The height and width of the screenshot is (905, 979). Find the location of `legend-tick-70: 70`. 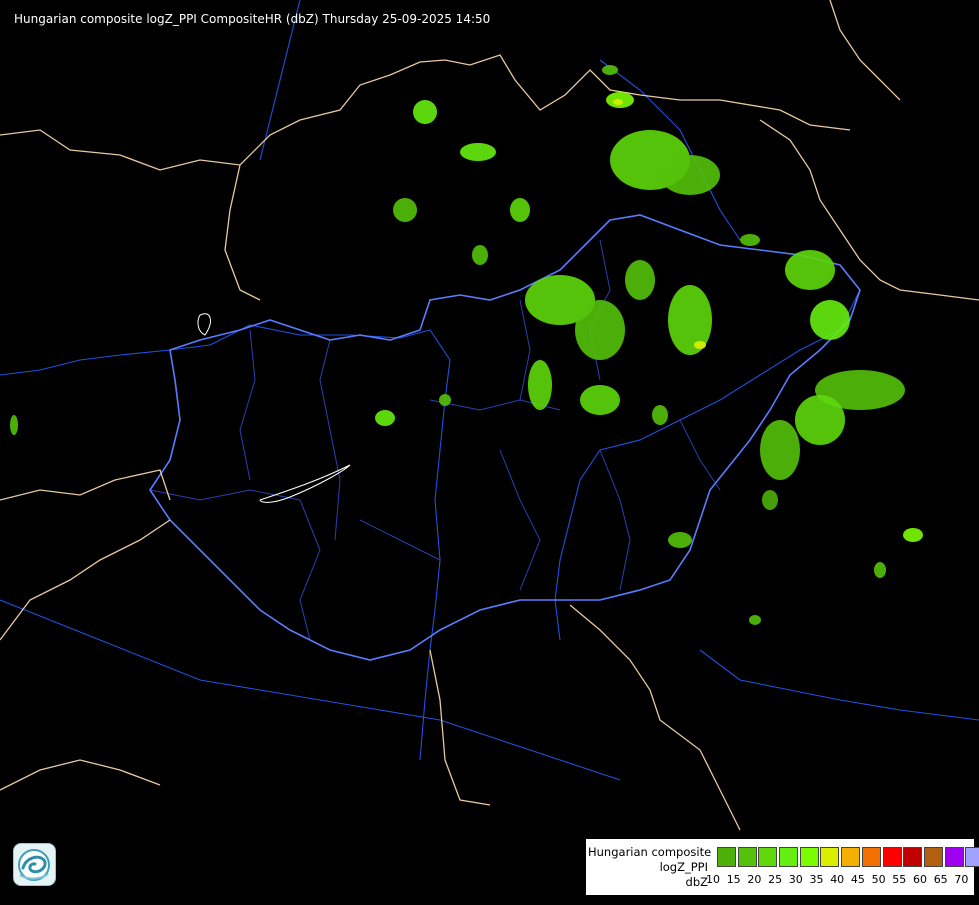

legend-tick-70: 70 is located at coordinates (961, 879).